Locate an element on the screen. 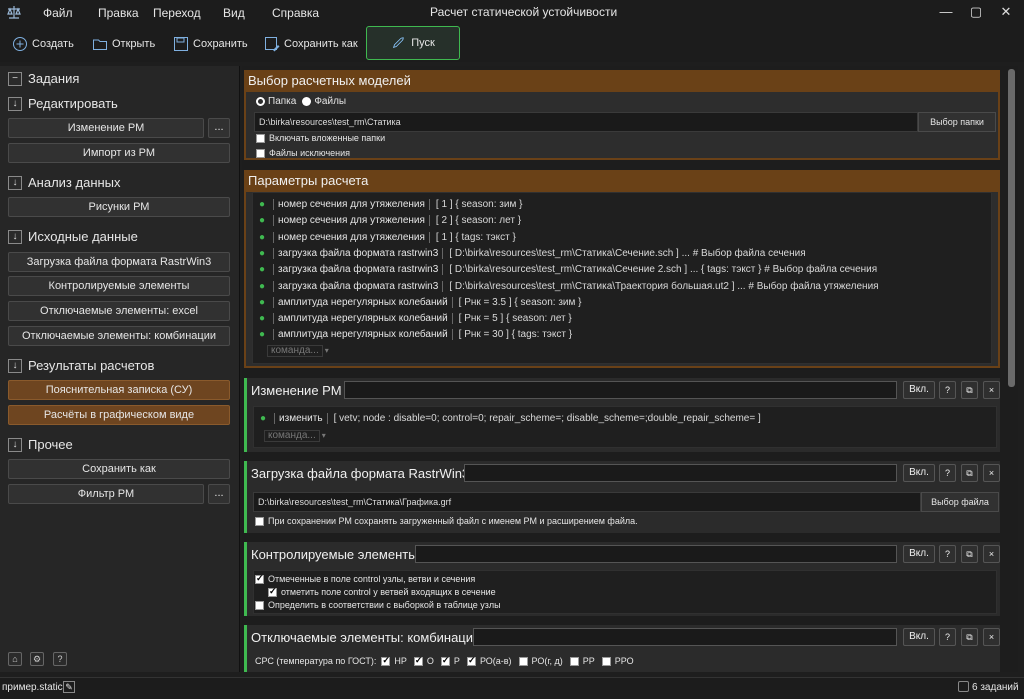 The height and width of the screenshot is (699, 1024). import-rm-button: Импорт из РМ is located at coordinates (119, 153).